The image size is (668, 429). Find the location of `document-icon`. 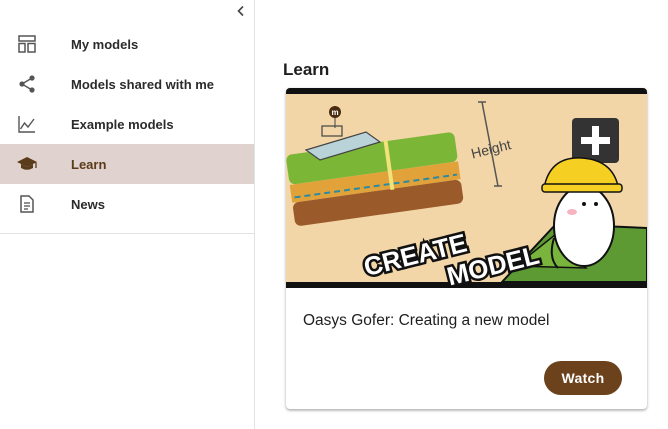

document-icon is located at coordinates (27, 204).